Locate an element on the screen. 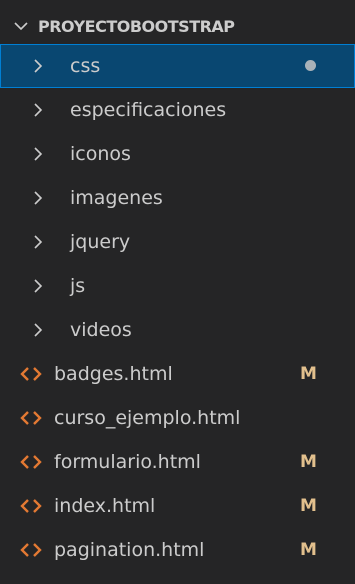 This screenshot has width=355, height=584. file-badges-html: badges.html M is located at coordinates (177, 374).